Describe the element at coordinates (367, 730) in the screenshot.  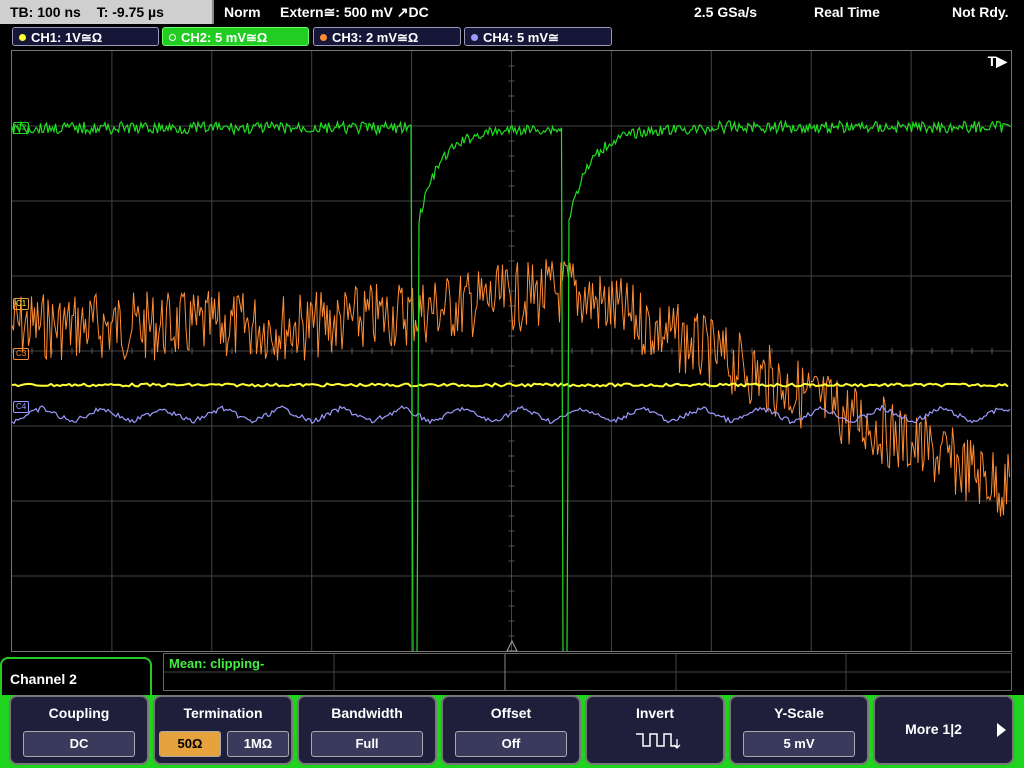
I see `bandwidth-softkey: Bandwidth Full` at that location.